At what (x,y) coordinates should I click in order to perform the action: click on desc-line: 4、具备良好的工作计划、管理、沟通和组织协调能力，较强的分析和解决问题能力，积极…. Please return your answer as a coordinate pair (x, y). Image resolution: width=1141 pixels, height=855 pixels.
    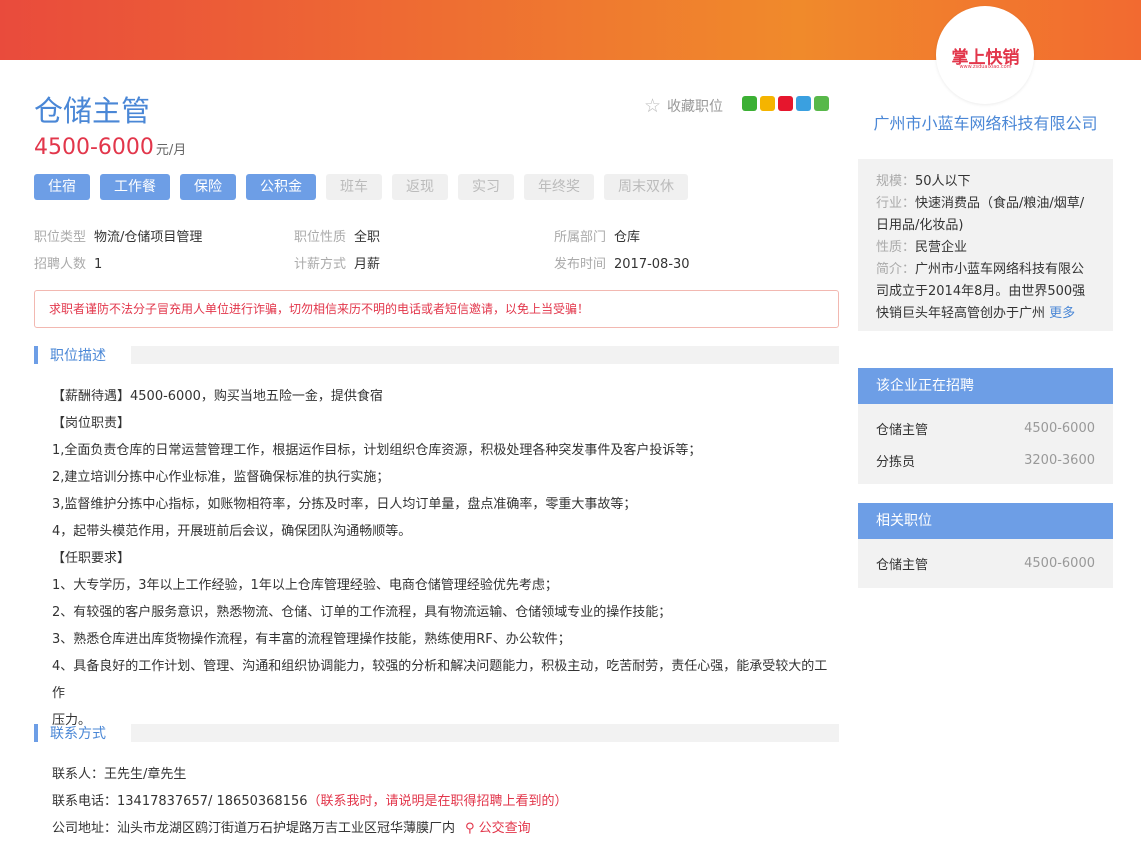
    Looking at the image, I should click on (440, 680).